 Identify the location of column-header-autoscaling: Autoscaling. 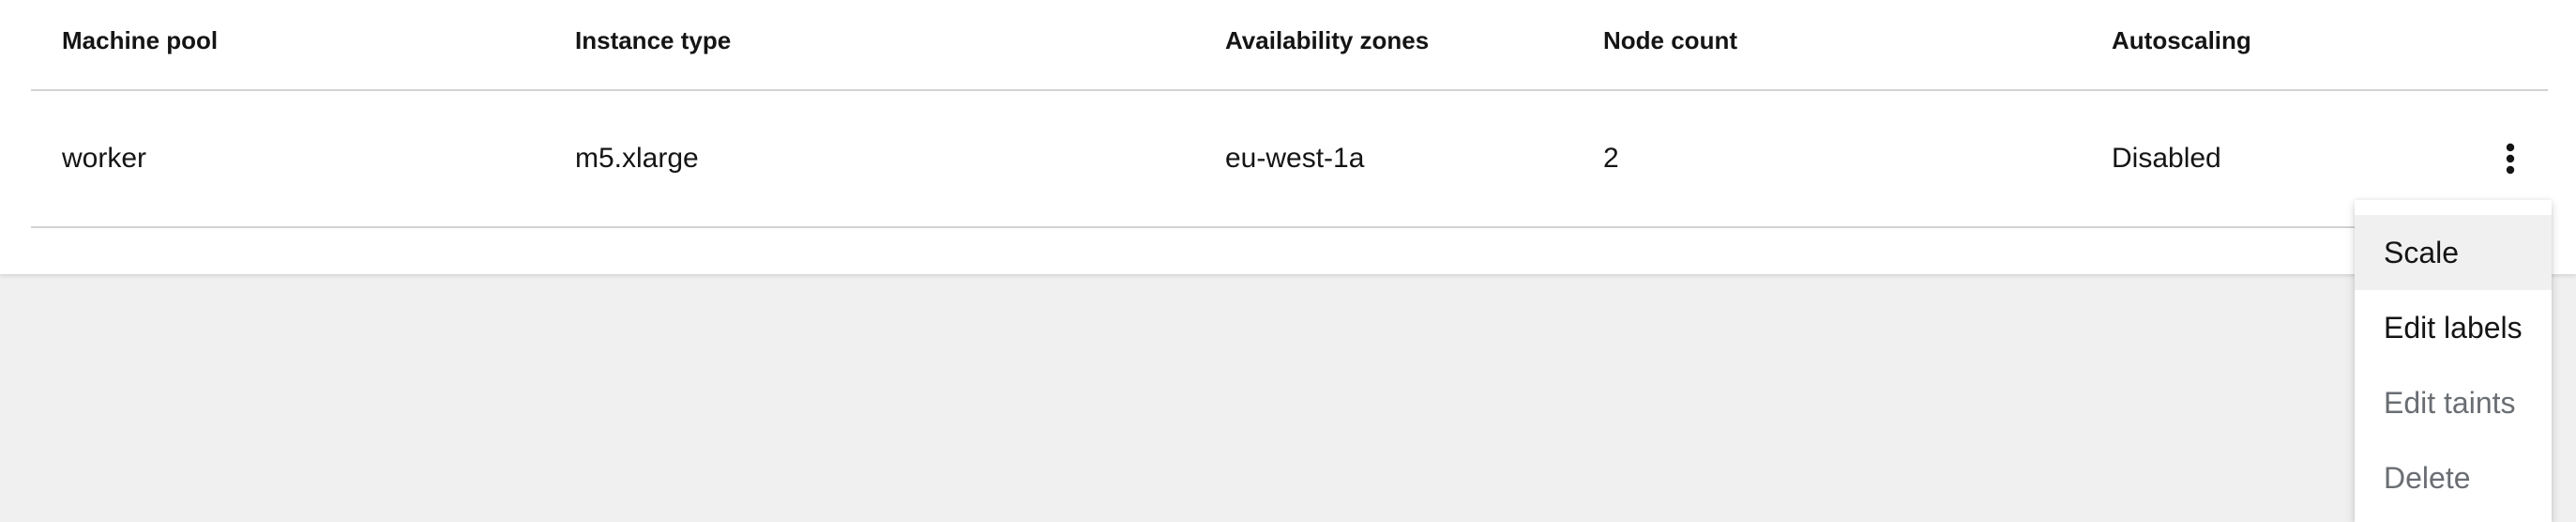
(2181, 40).